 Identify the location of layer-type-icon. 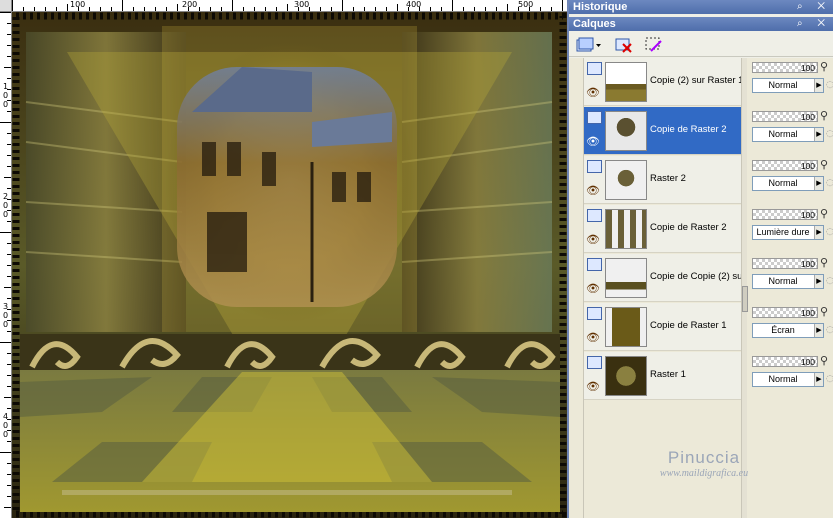
(594, 117).